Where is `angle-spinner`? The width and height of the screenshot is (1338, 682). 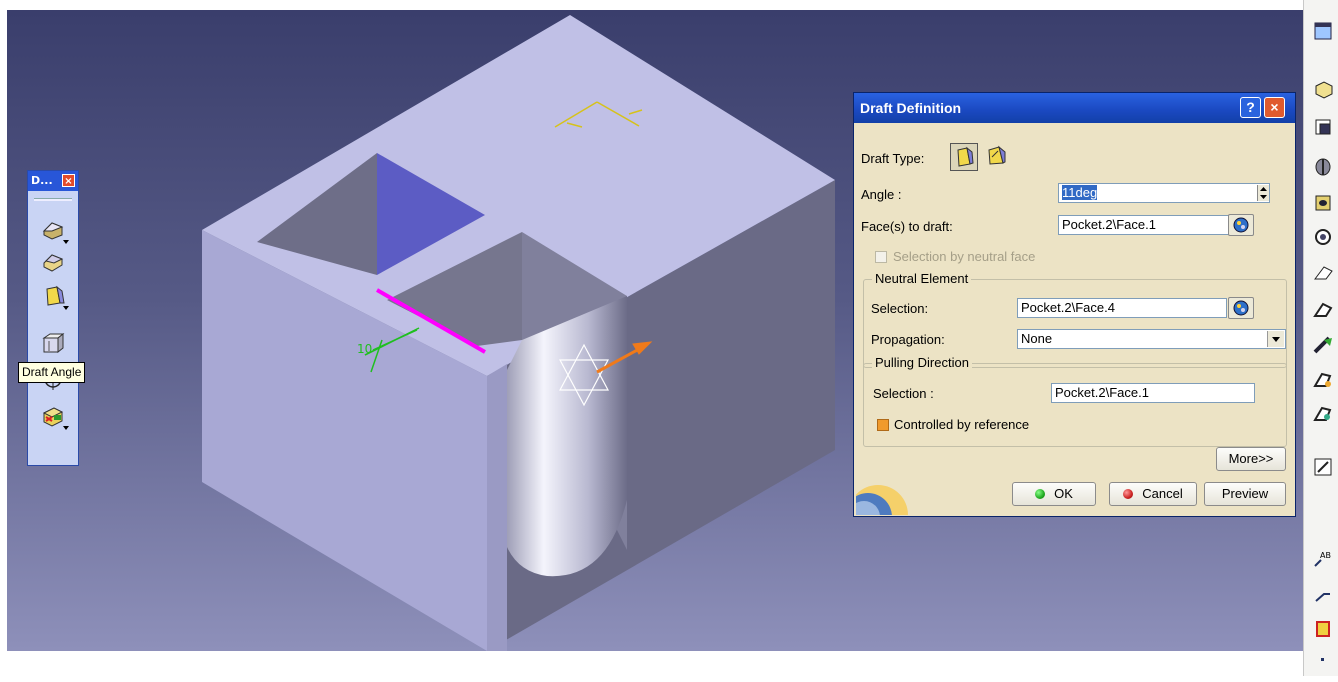 angle-spinner is located at coordinates (1263, 193).